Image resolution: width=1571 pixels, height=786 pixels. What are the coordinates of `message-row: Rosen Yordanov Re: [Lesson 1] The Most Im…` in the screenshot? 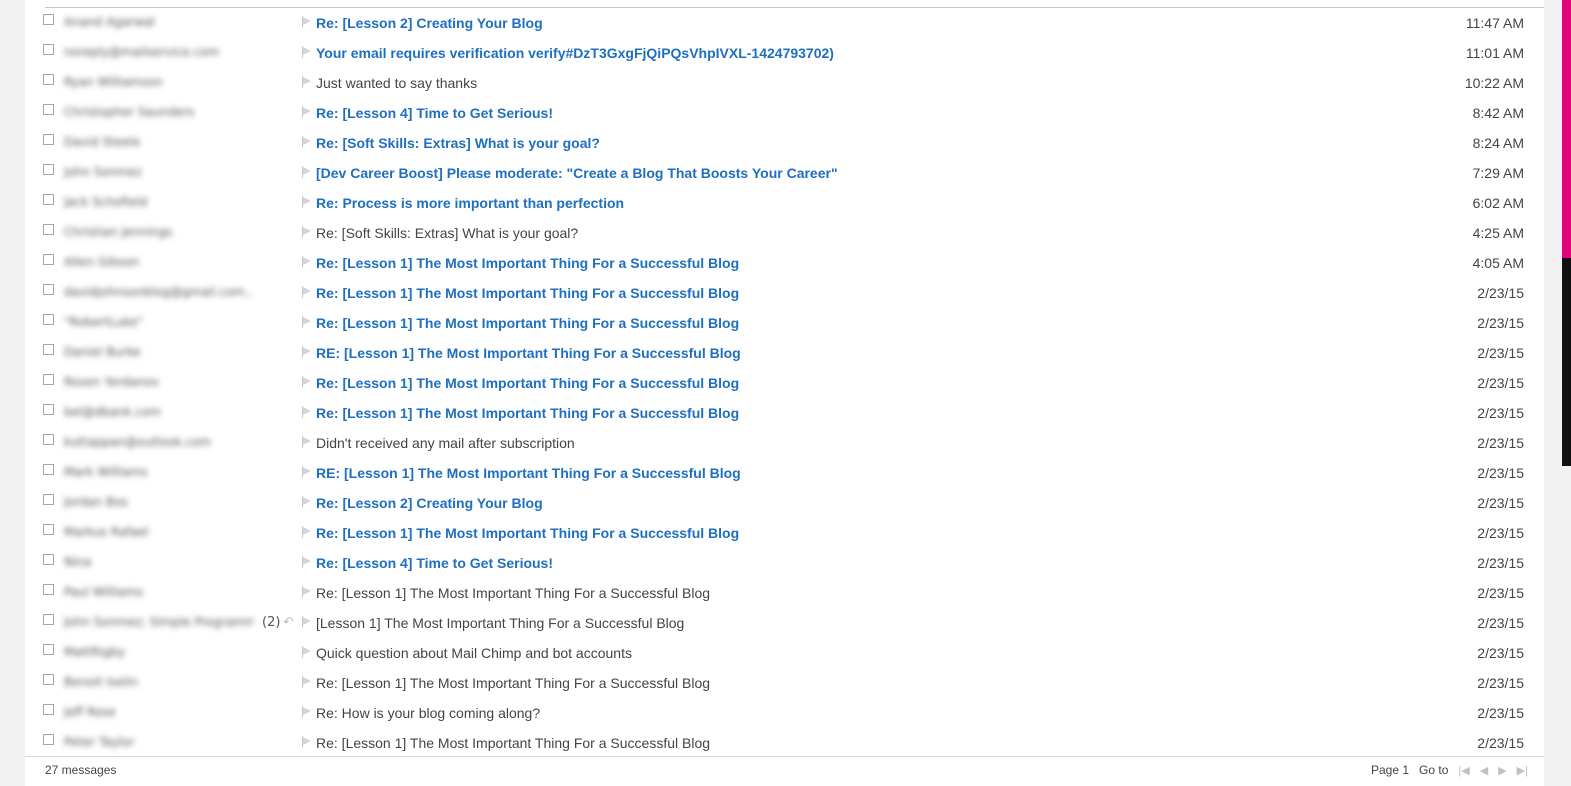 It's located at (784, 383).